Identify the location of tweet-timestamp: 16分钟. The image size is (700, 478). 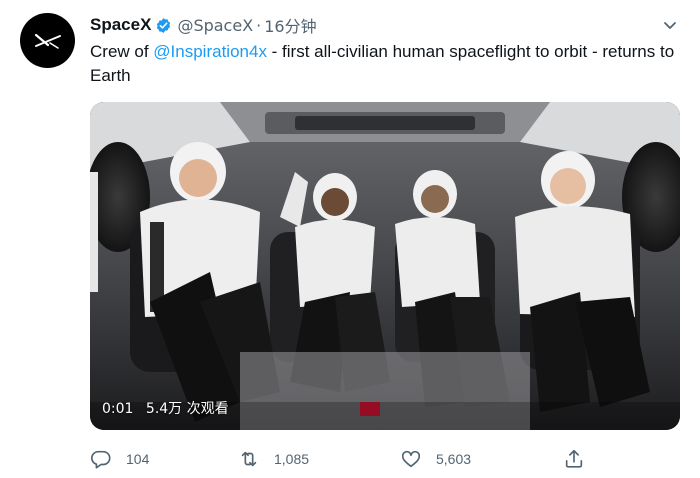
(290, 25).